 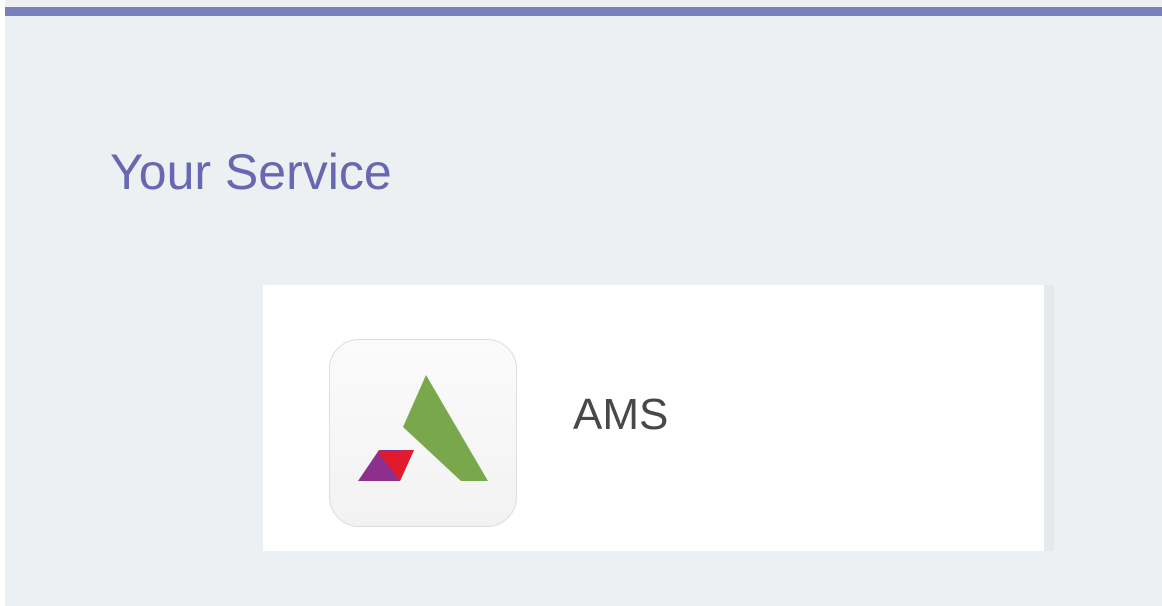 I want to click on page-title: Your Service, so click(x=251, y=172).